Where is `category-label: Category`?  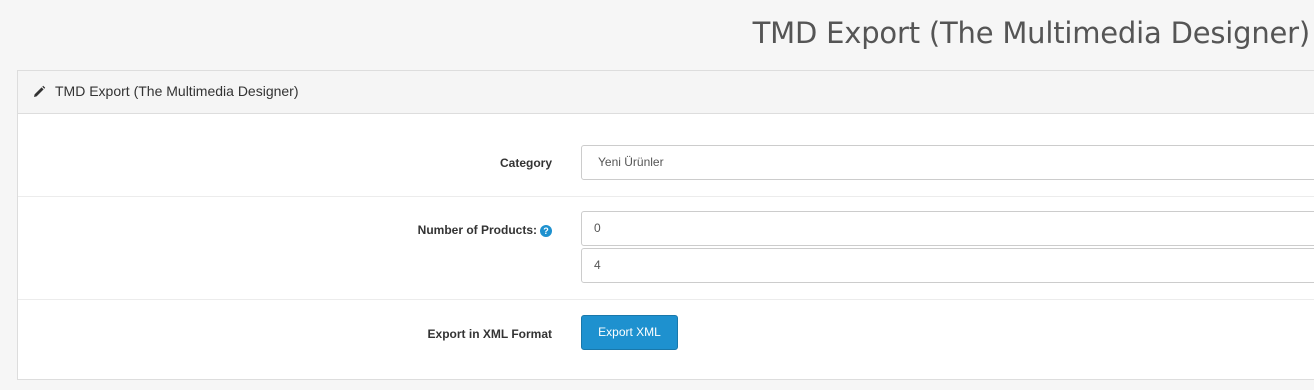 category-label: Category is located at coordinates (525, 163).